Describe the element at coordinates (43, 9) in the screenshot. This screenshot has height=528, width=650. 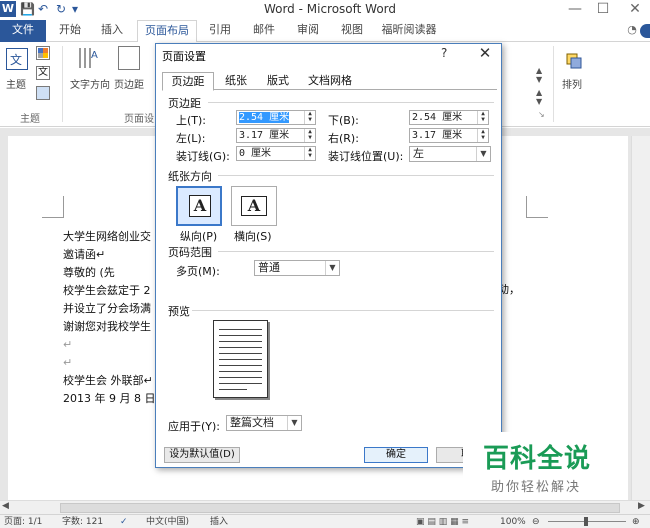
I see `undo-icon: ↶` at that location.